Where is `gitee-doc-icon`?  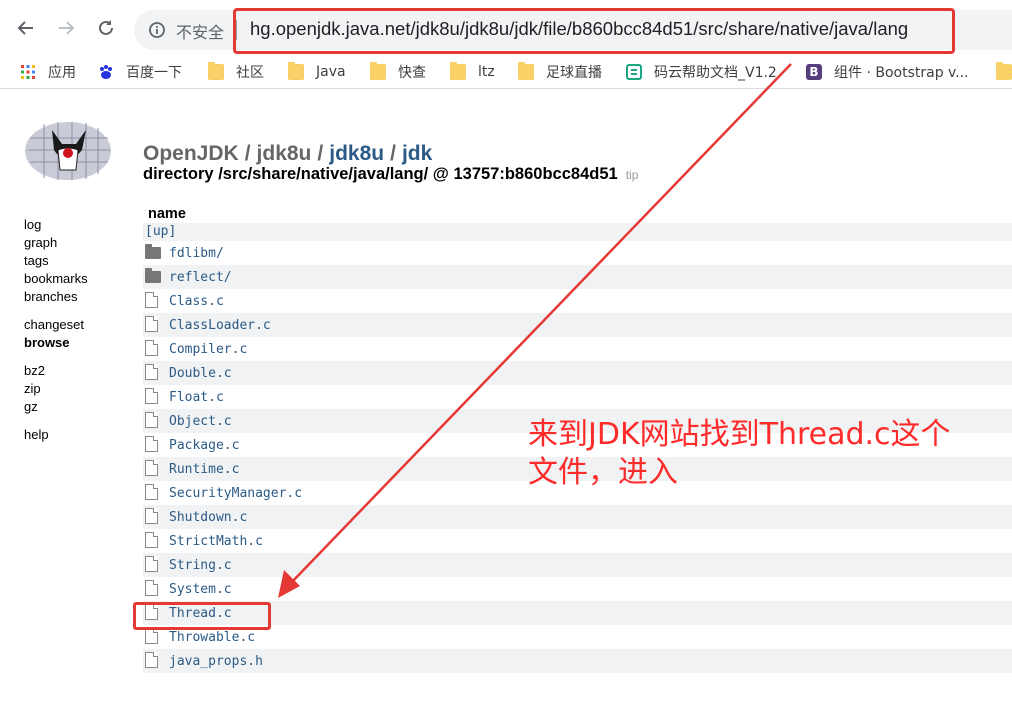
gitee-doc-icon is located at coordinates (634, 72).